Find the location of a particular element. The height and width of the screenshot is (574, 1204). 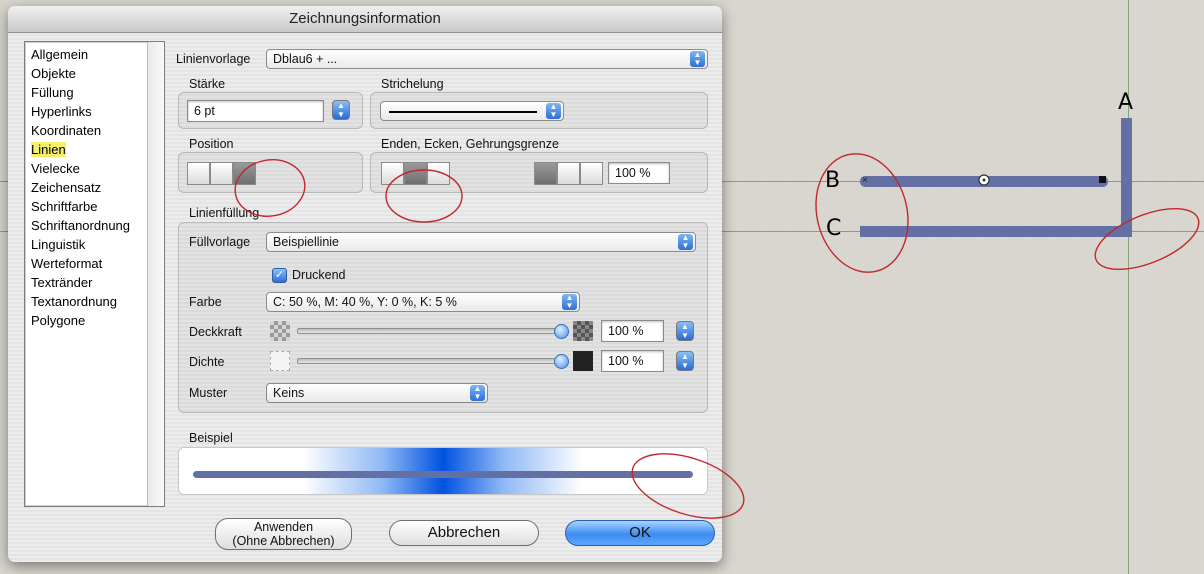

bevel-join-icon is located at coordinates (591, 173).